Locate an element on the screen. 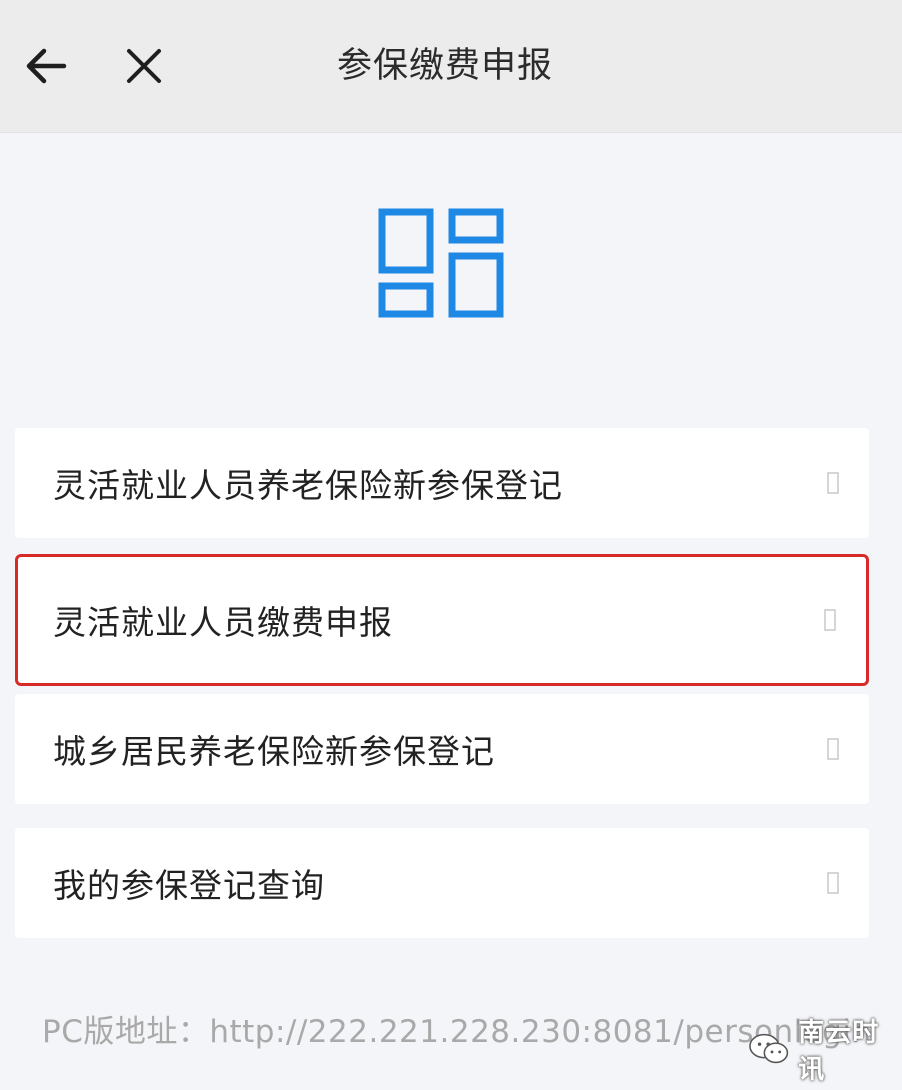  grid-layout-icon is located at coordinates (441, 263).